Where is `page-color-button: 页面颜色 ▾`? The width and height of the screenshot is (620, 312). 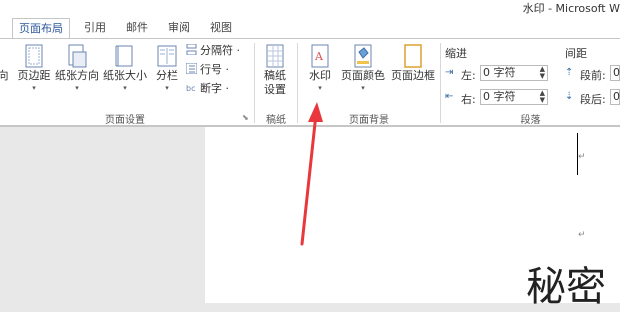
page-color-button: 页面颜色 ▾ is located at coordinates (363, 68).